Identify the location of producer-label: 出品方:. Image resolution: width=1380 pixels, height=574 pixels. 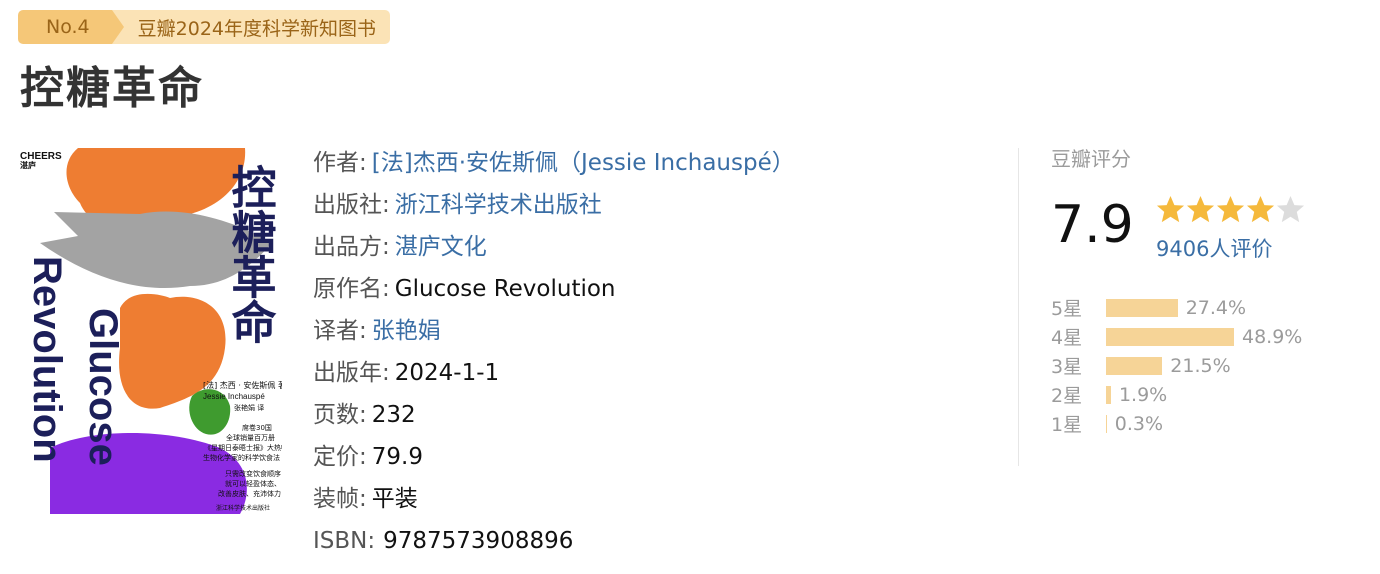
(351, 247).